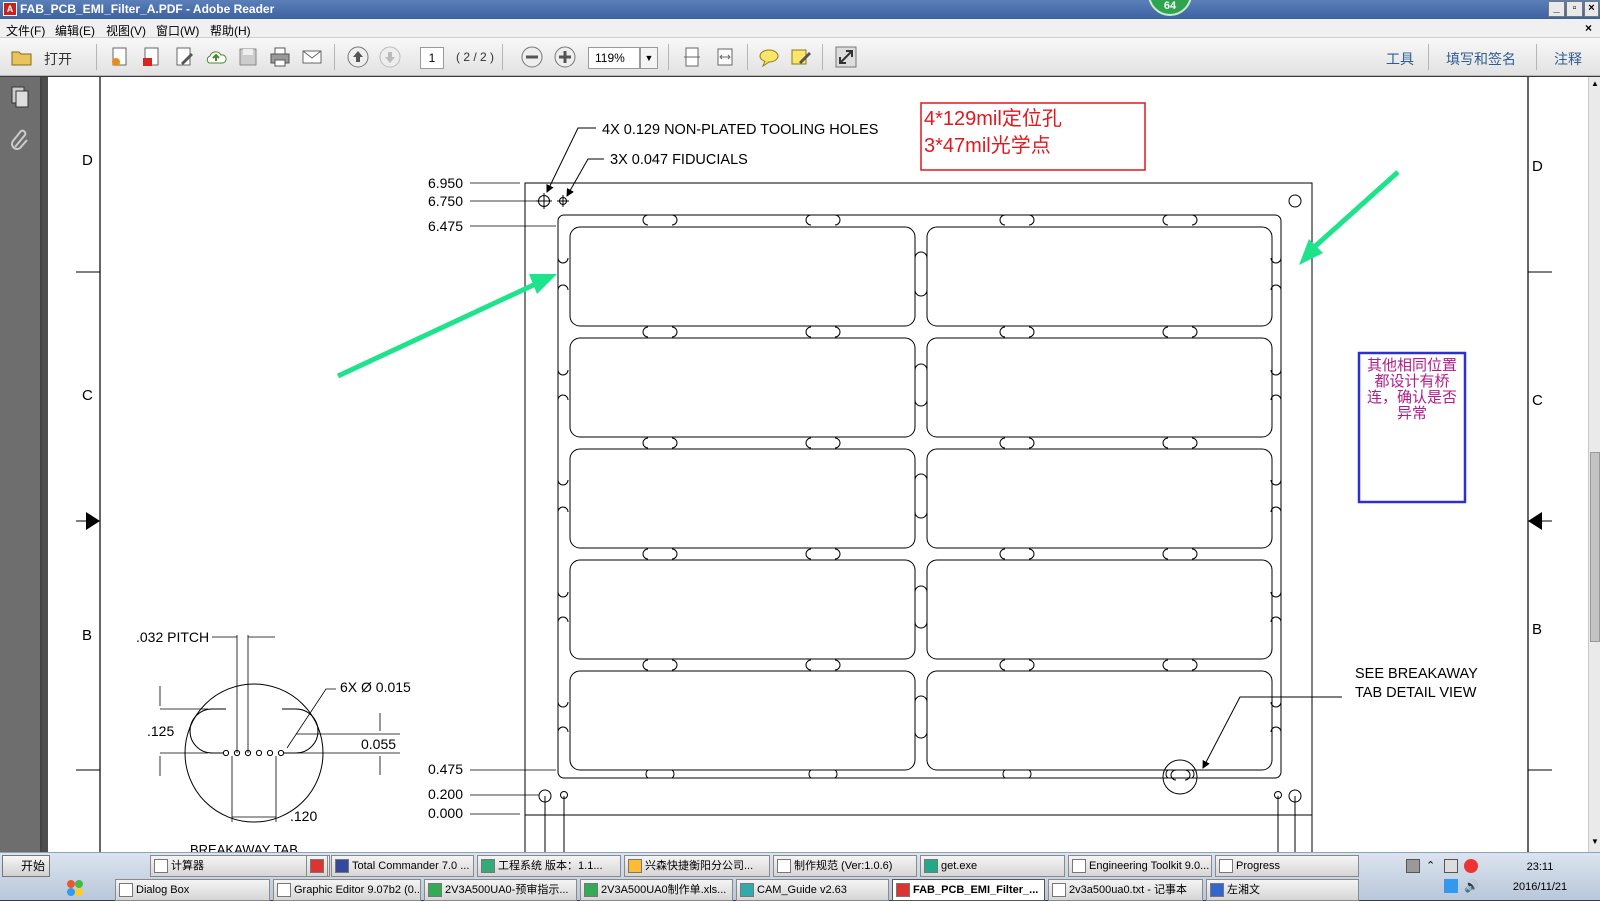 The image size is (1600, 901). What do you see at coordinates (845, 866) in the screenshot?
I see `task-spec: 制作规范 (Ver:1.0.6)` at bounding box center [845, 866].